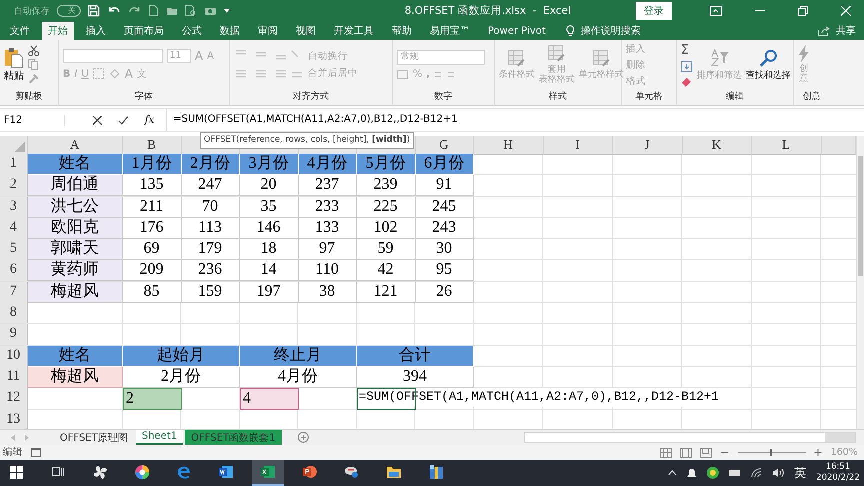 The image size is (864, 486). What do you see at coordinates (415, 377) in the screenshot?
I see `table-cell: 394` at bounding box center [415, 377].